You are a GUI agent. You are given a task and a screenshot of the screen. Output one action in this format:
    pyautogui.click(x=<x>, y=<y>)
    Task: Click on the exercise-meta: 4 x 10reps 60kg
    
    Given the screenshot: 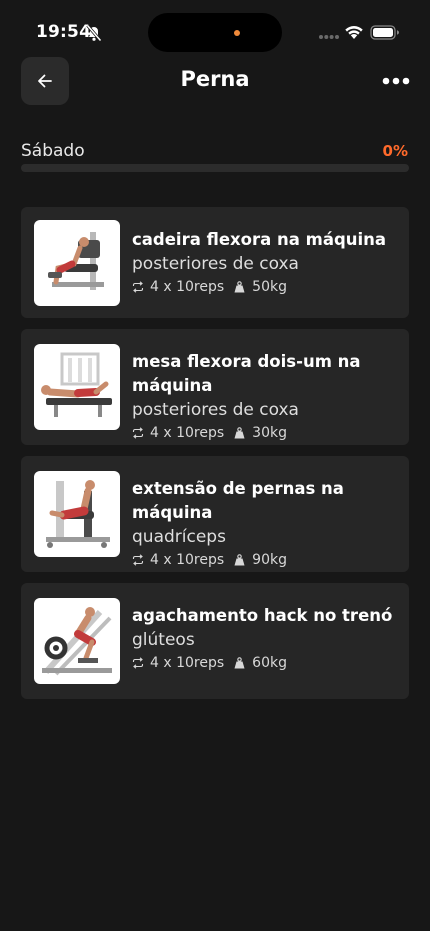 What is the action you would take?
    pyautogui.click(x=264, y=663)
    